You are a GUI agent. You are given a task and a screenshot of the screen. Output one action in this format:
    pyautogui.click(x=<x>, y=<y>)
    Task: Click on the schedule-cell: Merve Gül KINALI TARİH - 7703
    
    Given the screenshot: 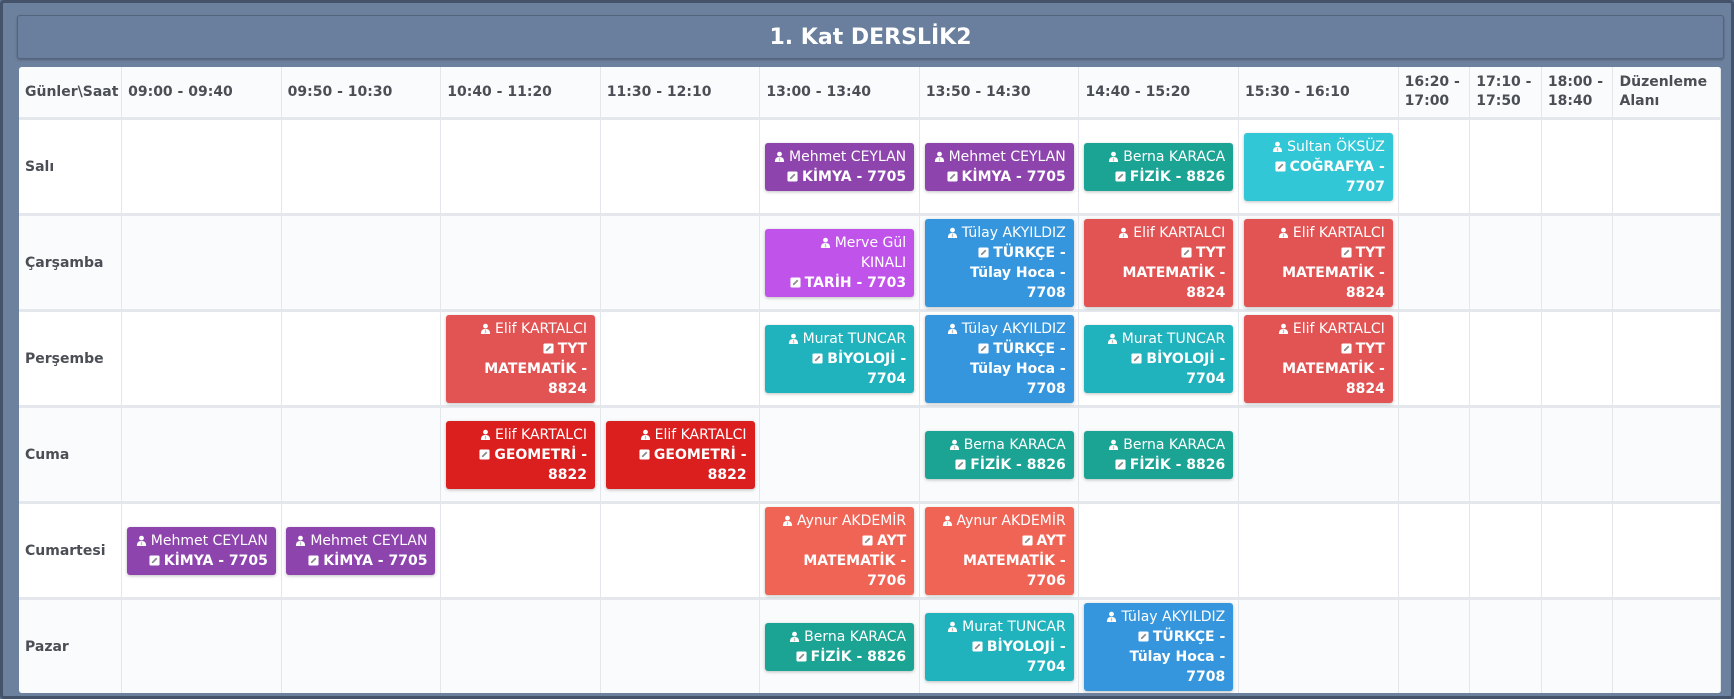 What is the action you would take?
    pyautogui.click(x=840, y=264)
    